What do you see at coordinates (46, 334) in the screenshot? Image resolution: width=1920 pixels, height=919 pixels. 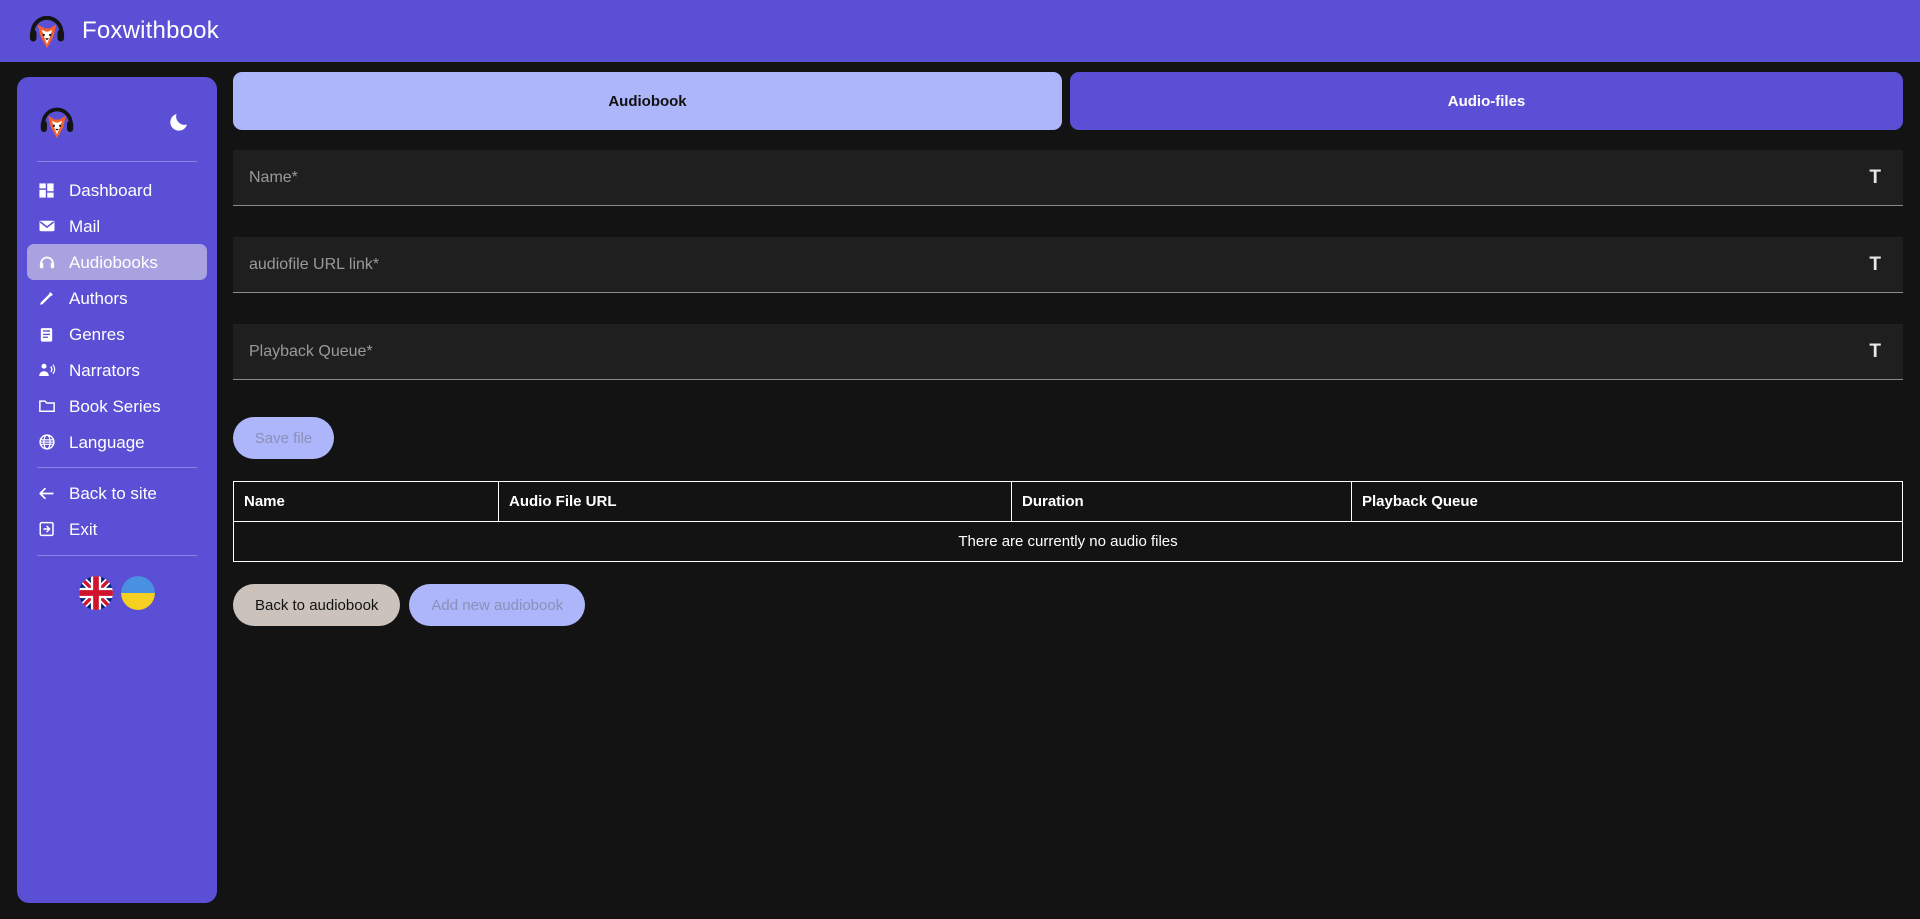 I see `clipboard-icon` at bounding box center [46, 334].